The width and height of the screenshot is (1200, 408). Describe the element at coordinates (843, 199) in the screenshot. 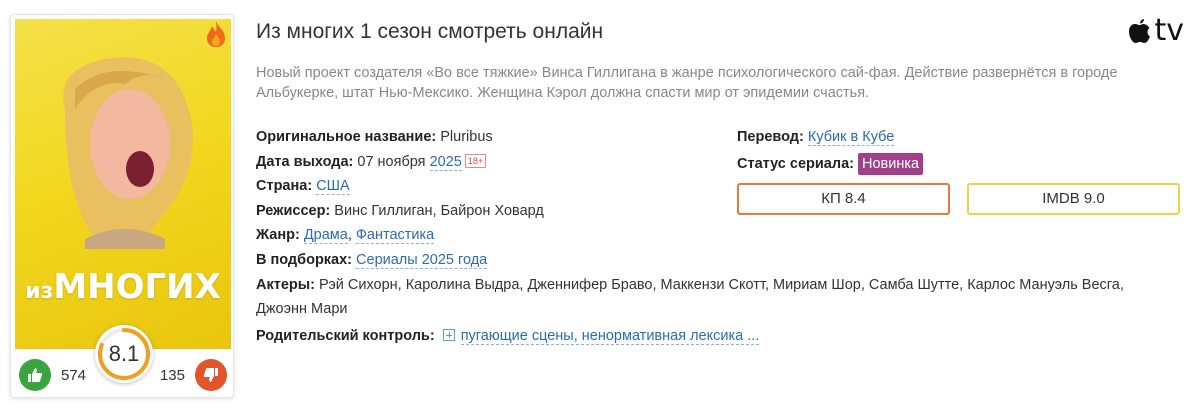

I see `kp-rating-button: КП 8.4` at that location.